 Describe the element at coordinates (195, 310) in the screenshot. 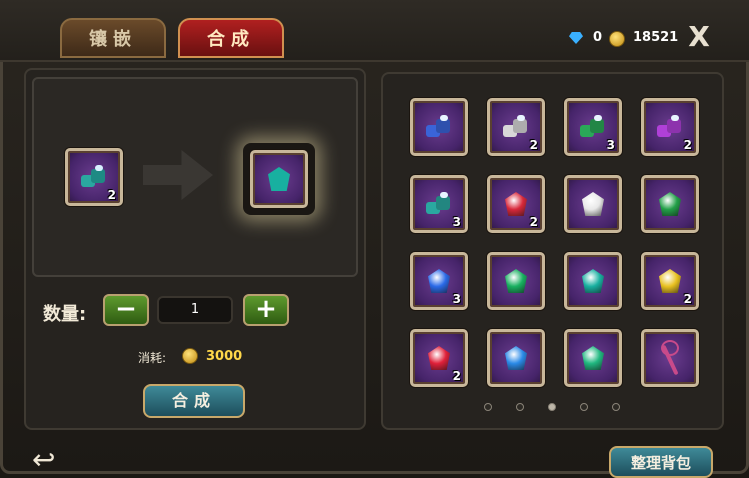

I see `quantity-field: 1` at that location.